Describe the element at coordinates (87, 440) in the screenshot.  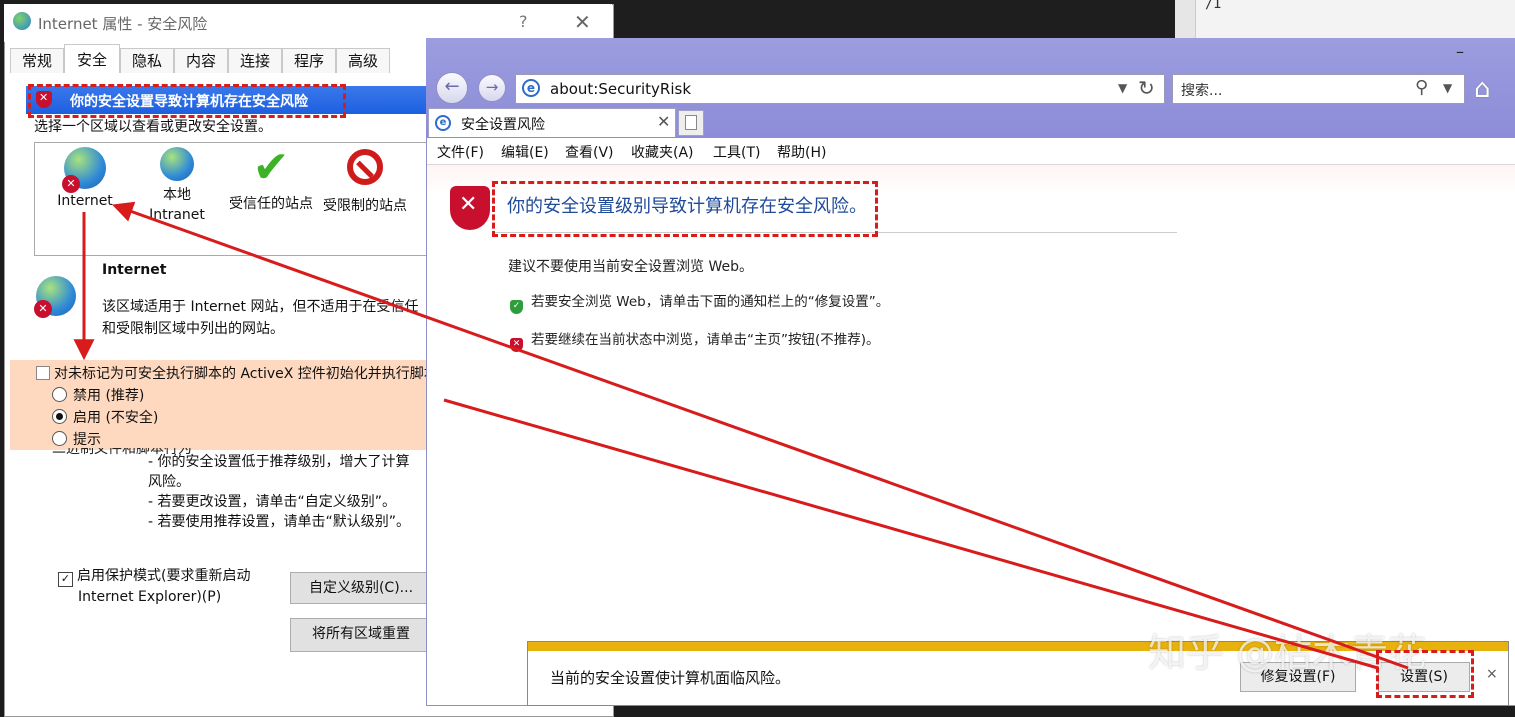
I see `option-label: 提示` at that location.